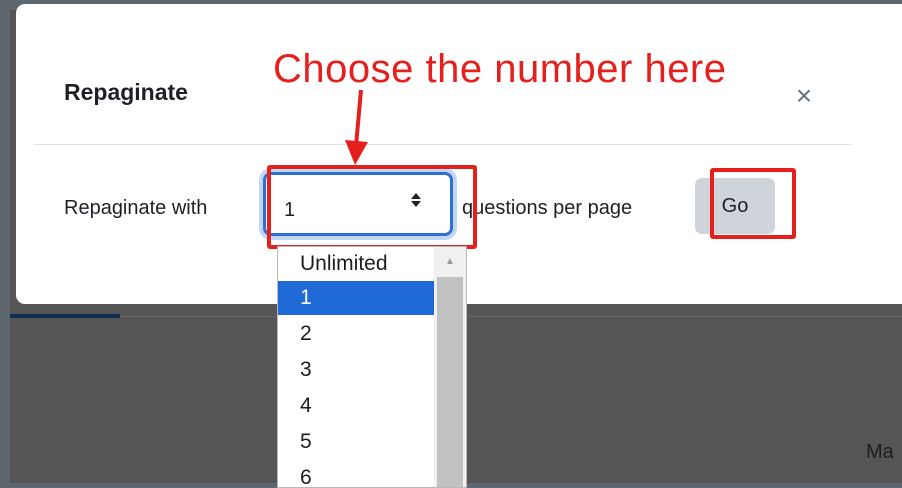 This screenshot has width=902, height=488. Describe the element at coordinates (356, 406) in the screenshot. I see `option-4: 4` at that location.